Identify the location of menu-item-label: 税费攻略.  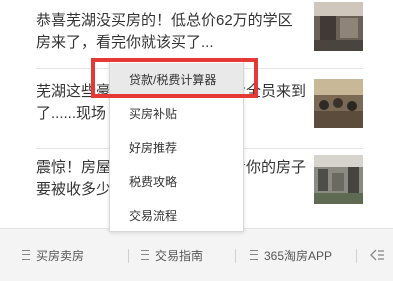
(153, 182).